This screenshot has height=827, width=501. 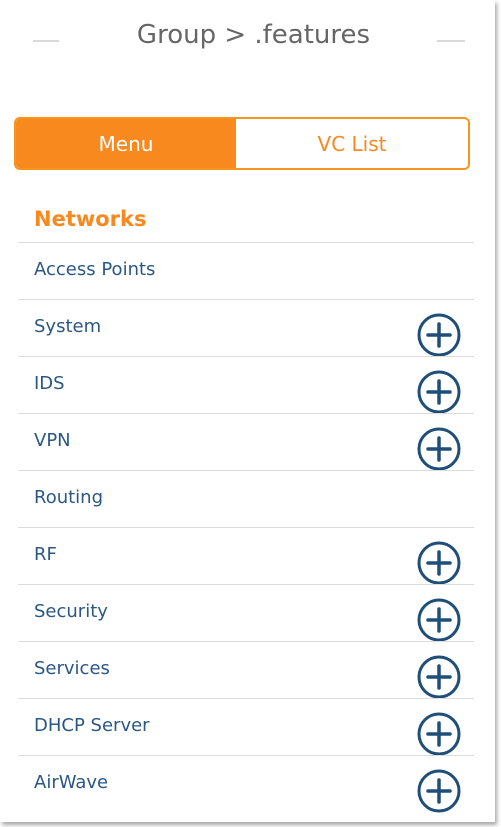 What do you see at coordinates (69, 497) in the screenshot?
I see `nav-item-label: Routing` at bounding box center [69, 497].